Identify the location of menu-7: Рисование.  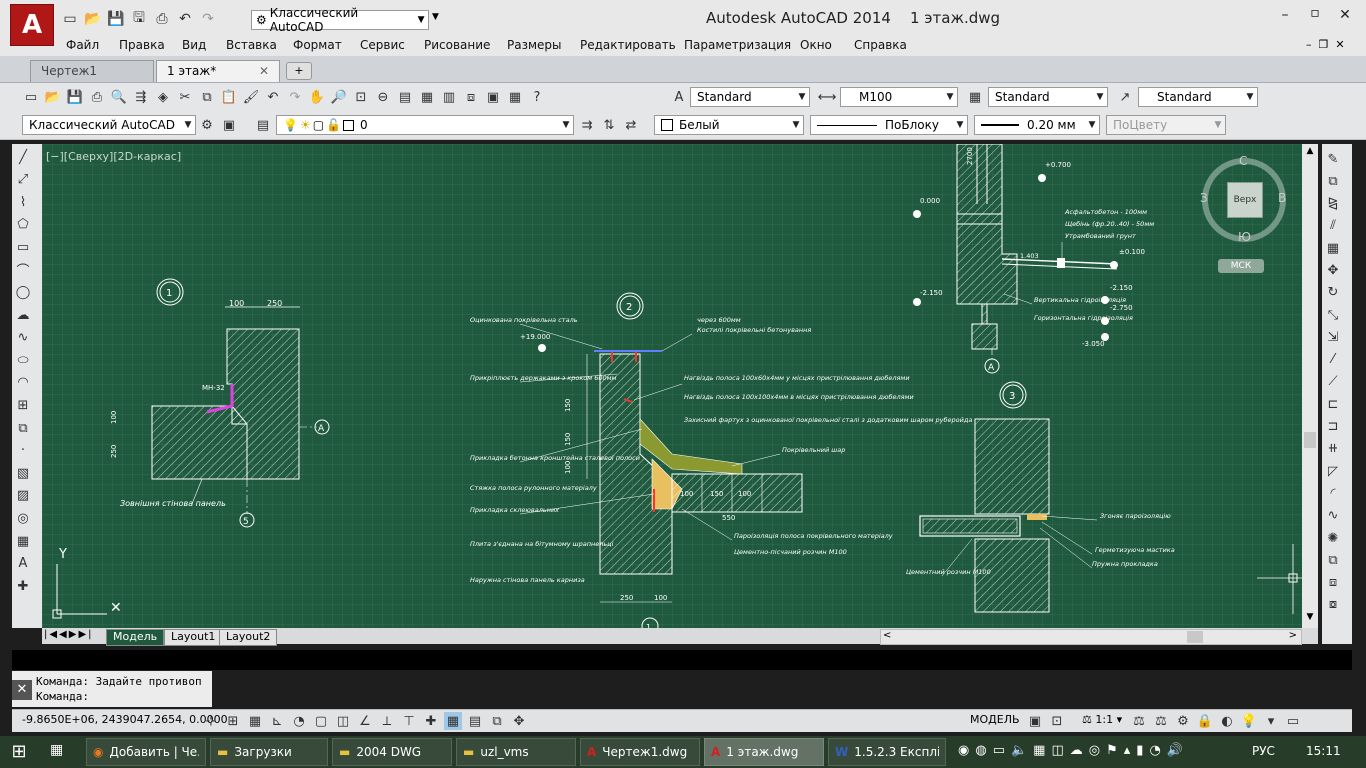
(457, 45).